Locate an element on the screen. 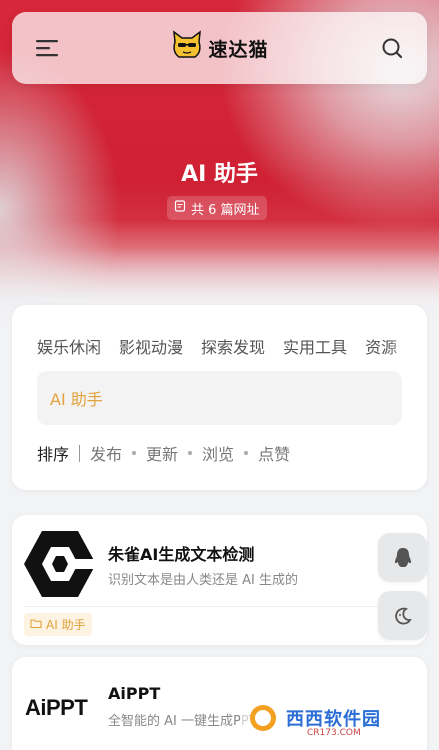  sort-row: 排序 发布 更新 浏览 点赞 is located at coordinates (163, 453).